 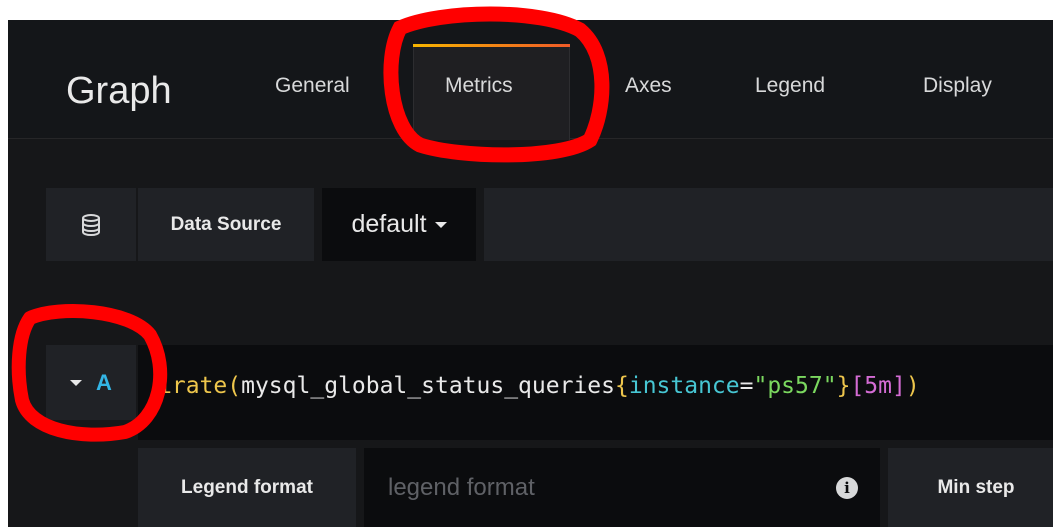 What do you see at coordinates (957, 86) in the screenshot?
I see `tab-display: Display` at bounding box center [957, 86].